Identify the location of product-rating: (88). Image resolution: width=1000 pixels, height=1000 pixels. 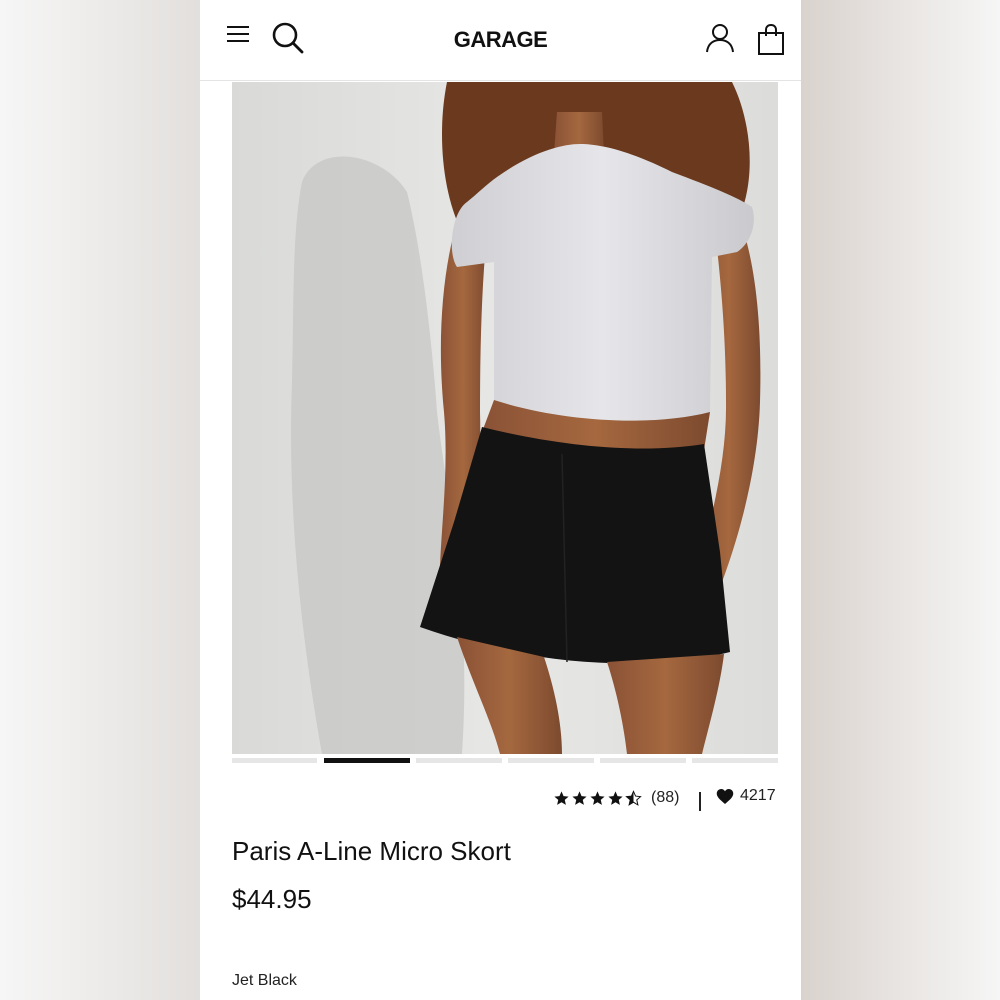
(616, 798).